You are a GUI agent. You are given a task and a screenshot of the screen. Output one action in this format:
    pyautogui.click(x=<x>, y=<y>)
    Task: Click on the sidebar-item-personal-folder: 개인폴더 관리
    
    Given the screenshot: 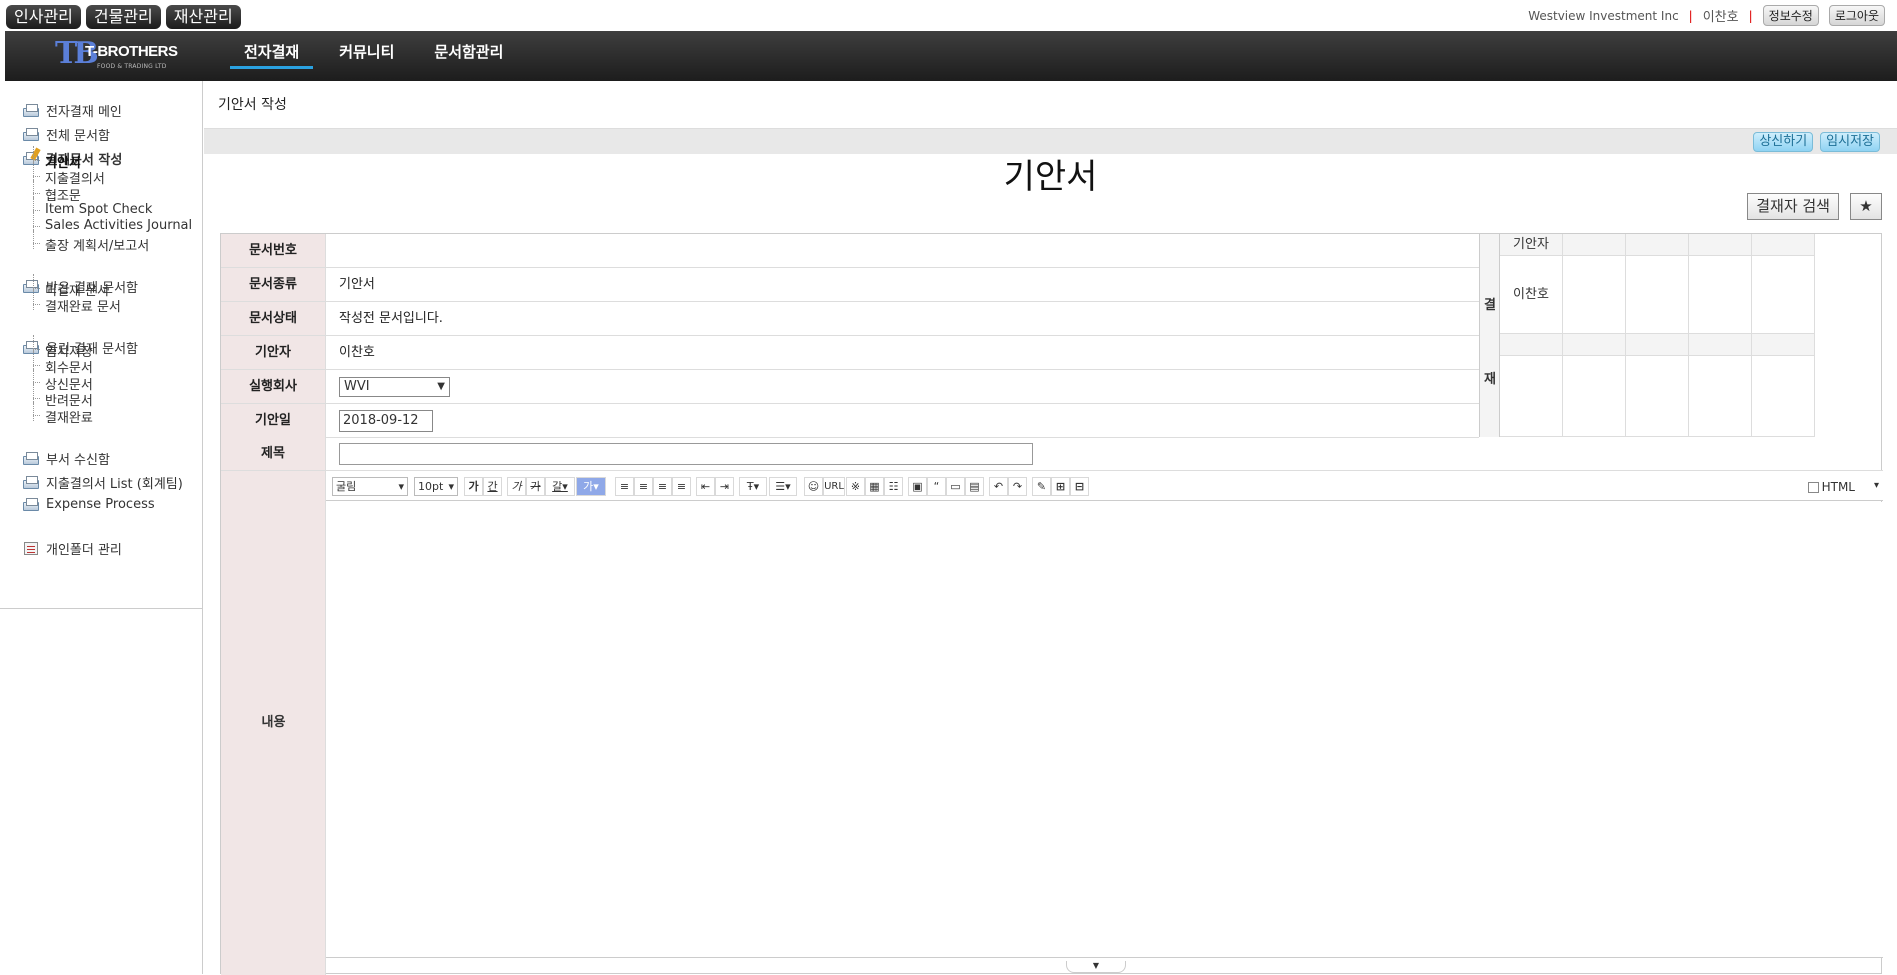 What is the action you would take?
    pyautogui.click(x=72, y=548)
    